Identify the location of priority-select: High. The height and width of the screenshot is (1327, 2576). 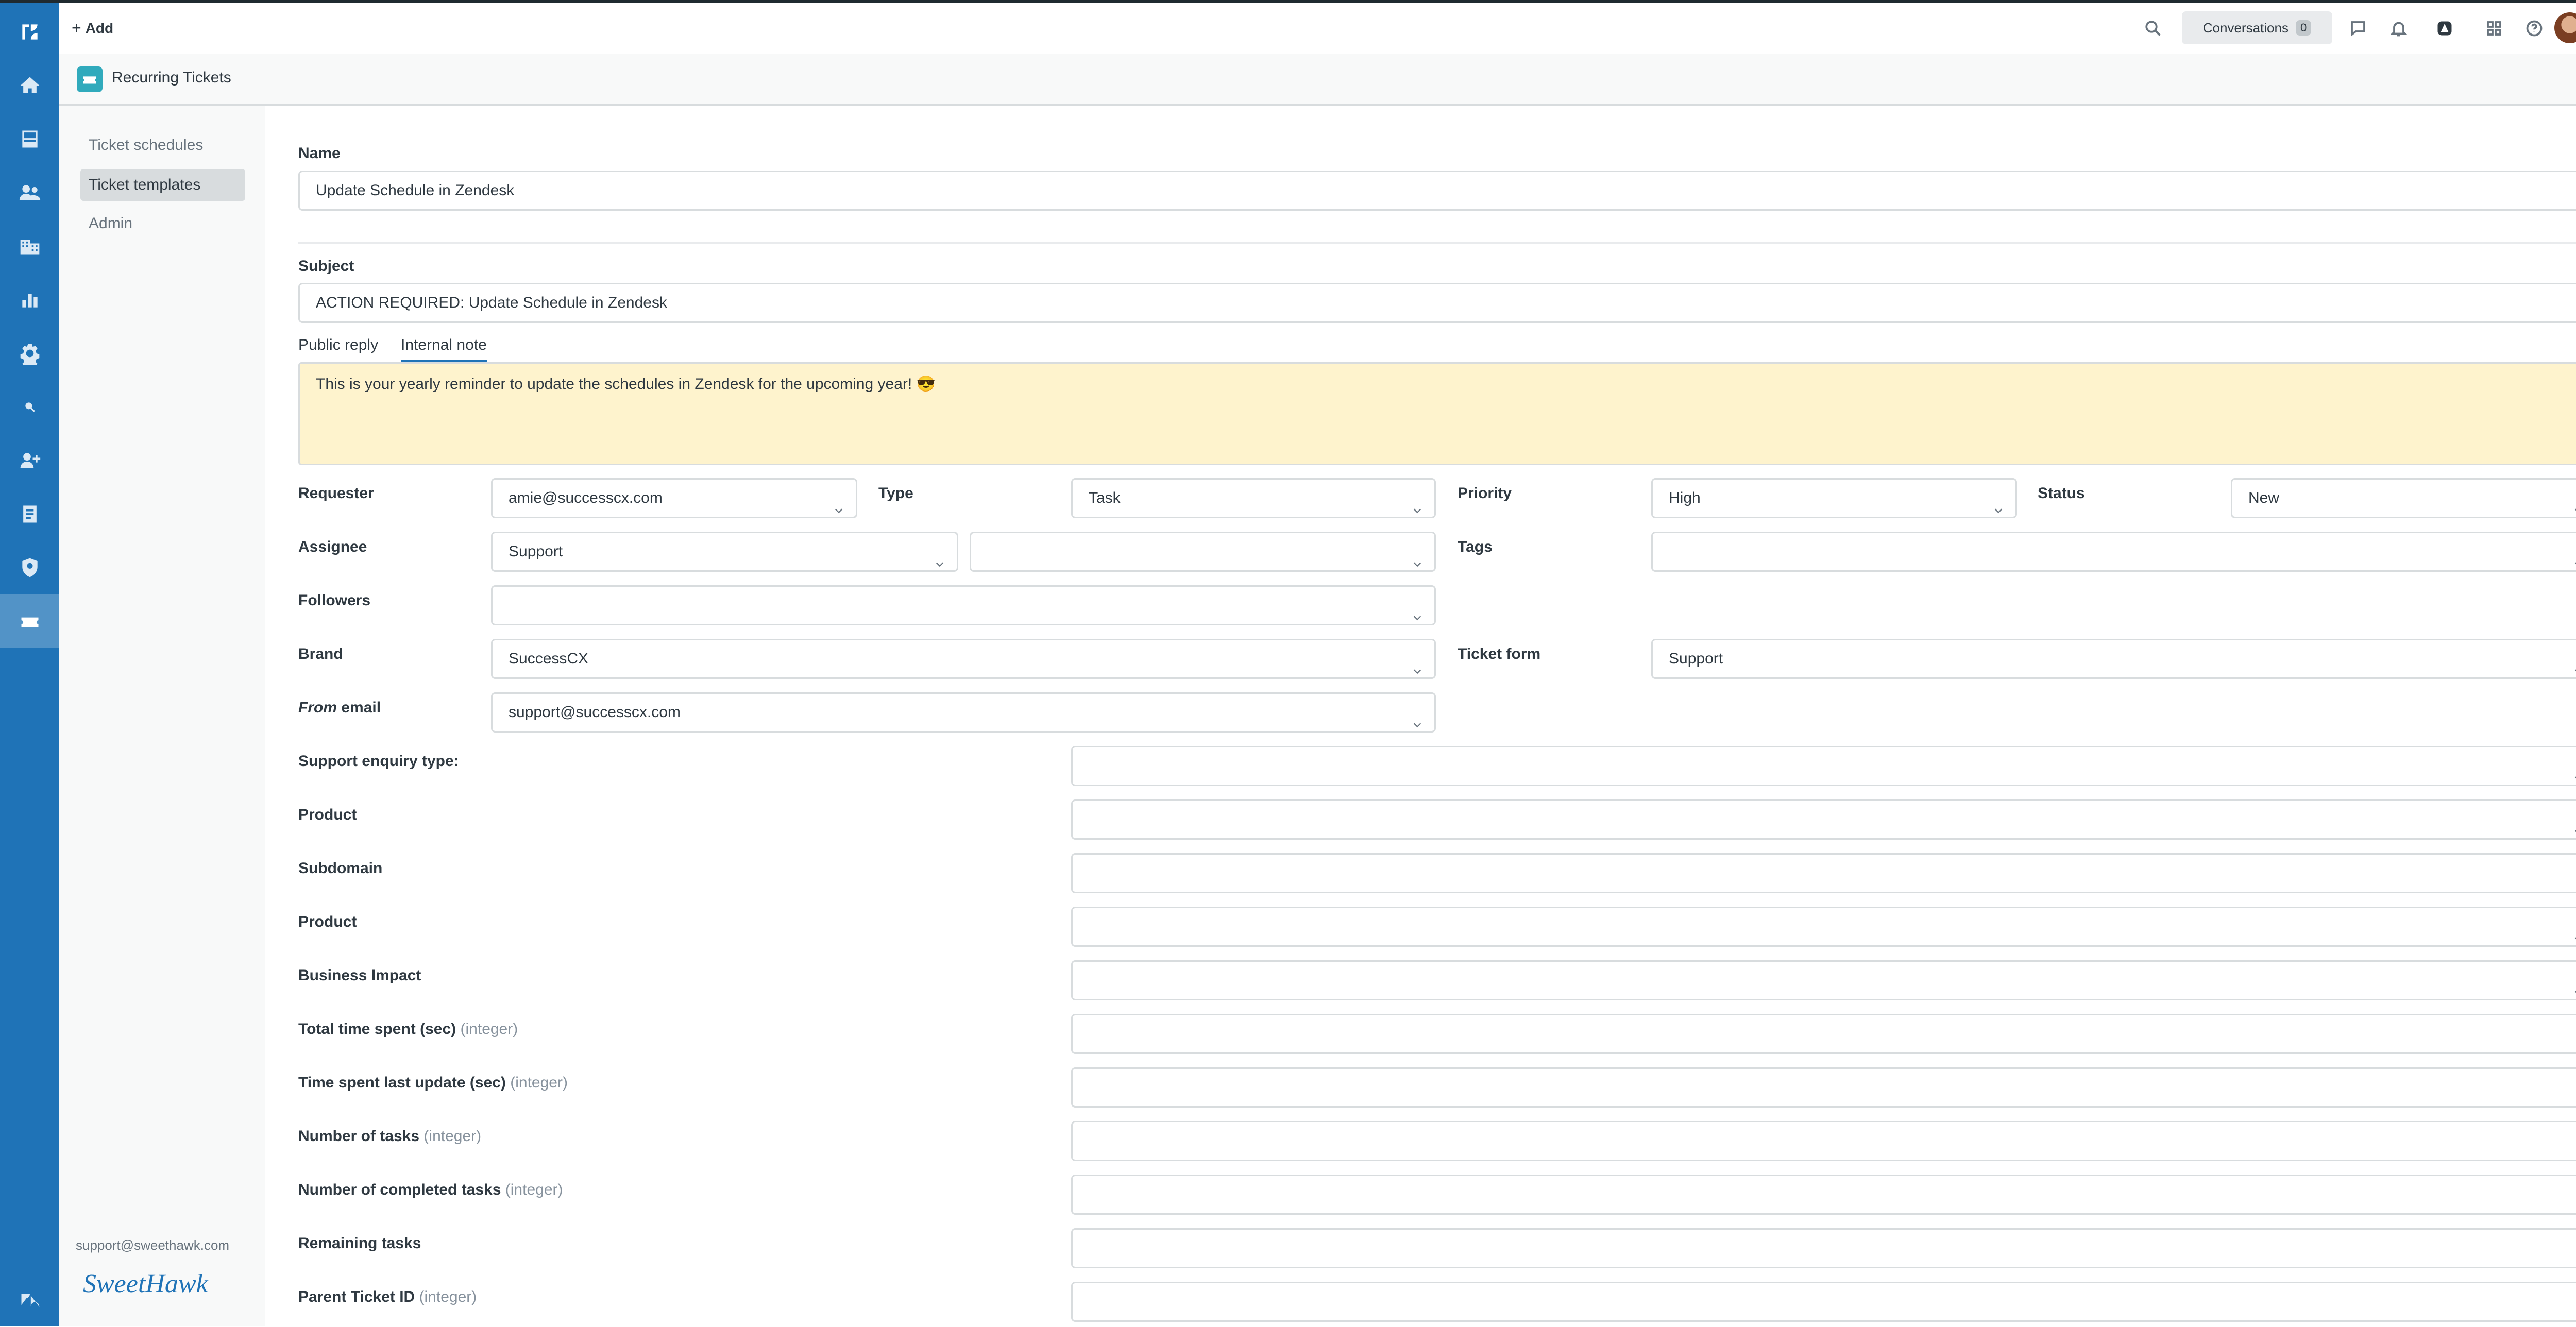
(1834, 498).